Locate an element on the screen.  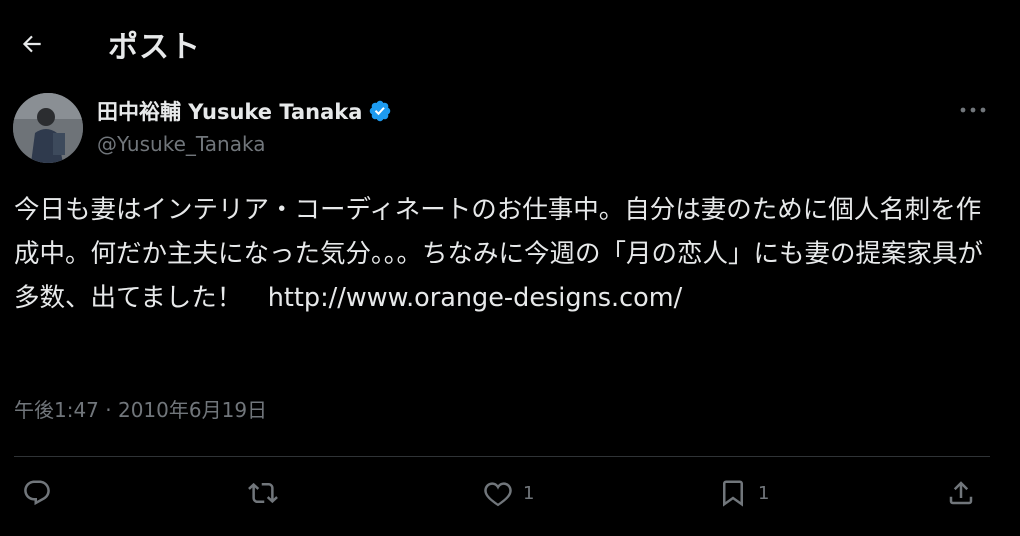
divider is located at coordinates (502, 456).